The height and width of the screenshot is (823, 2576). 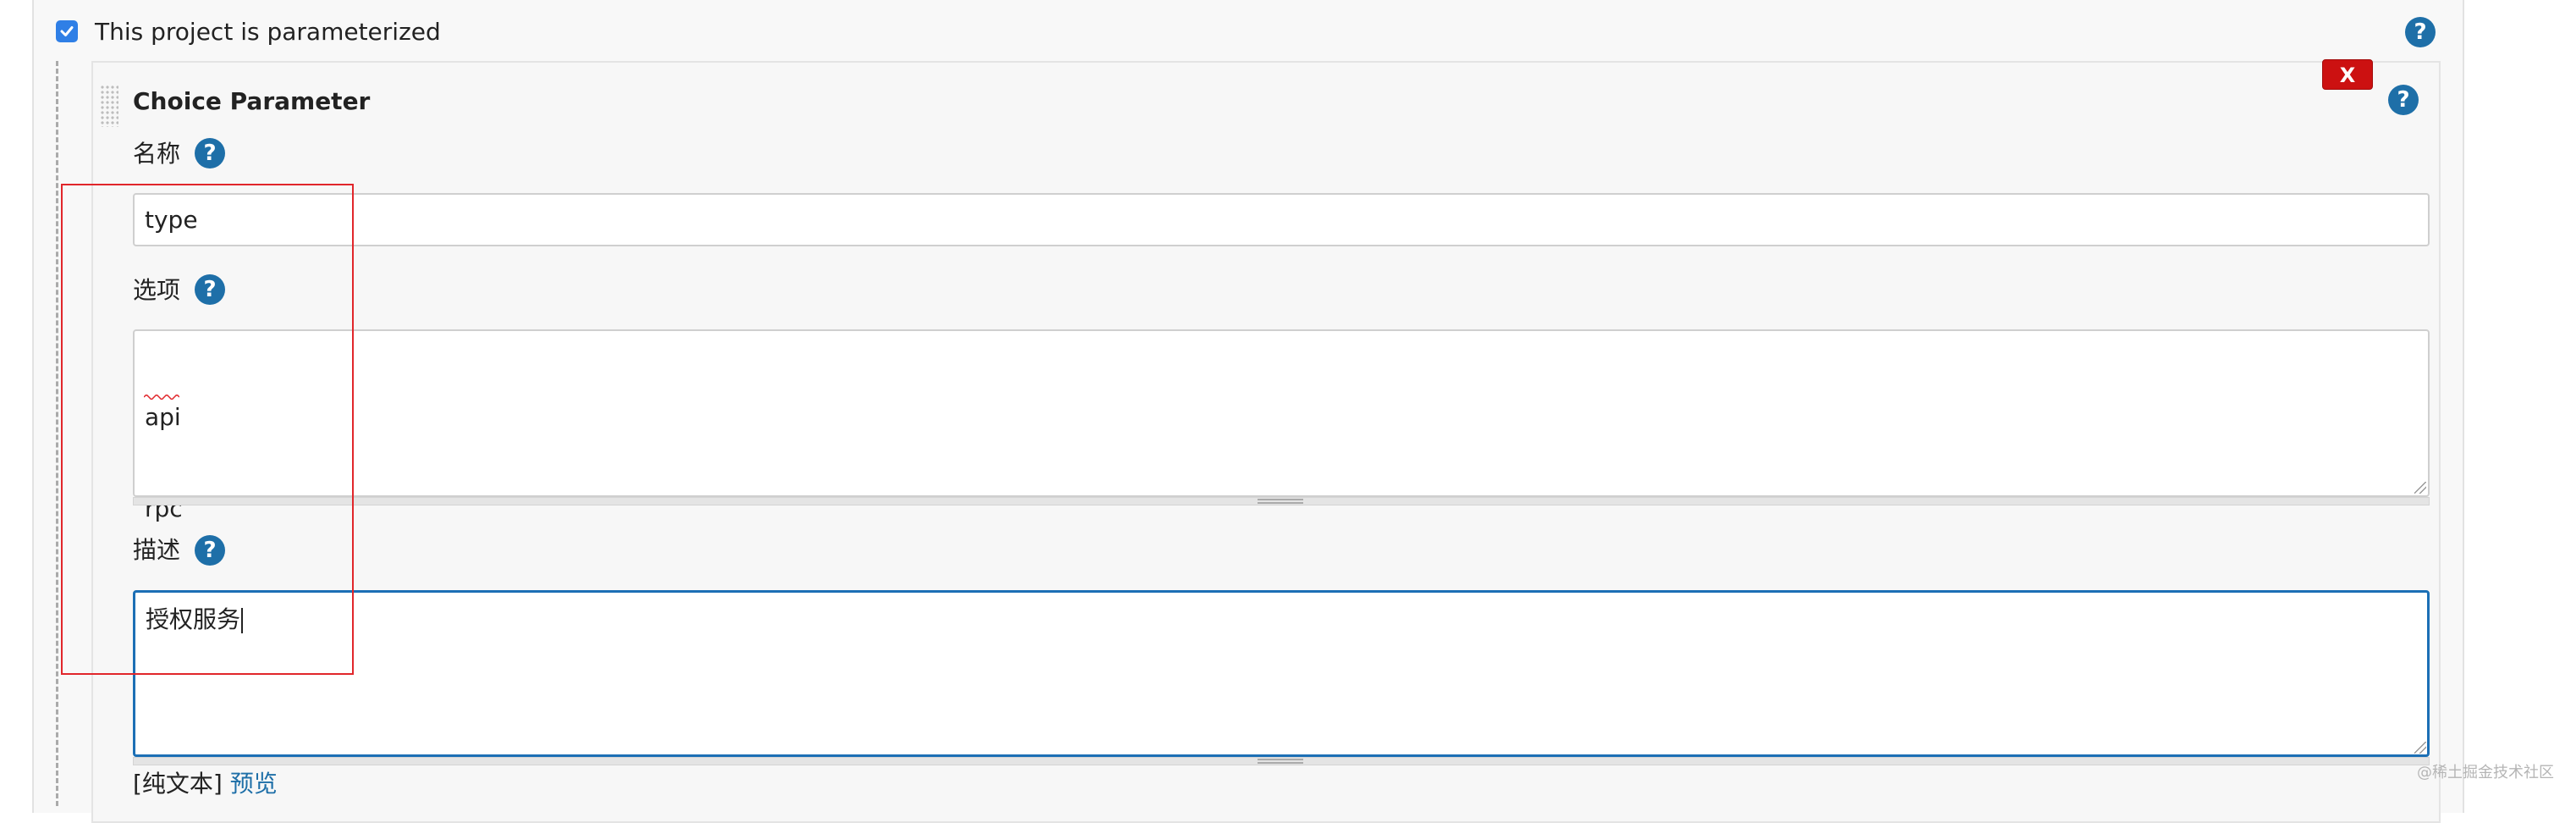 What do you see at coordinates (2420, 32) in the screenshot?
I see `help-icon: ?` at bounding box center [2420, 32].